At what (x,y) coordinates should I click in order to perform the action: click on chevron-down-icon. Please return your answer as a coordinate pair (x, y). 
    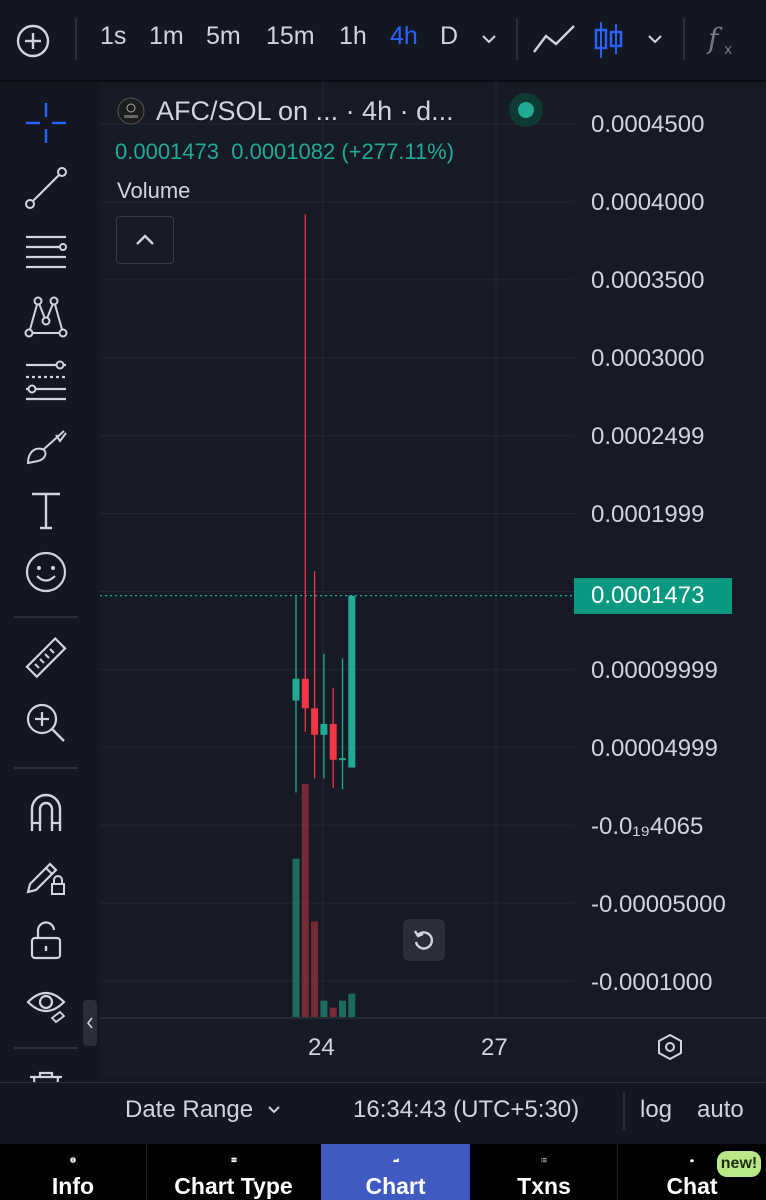
    Looking at the image, I should click on (274, 1110).